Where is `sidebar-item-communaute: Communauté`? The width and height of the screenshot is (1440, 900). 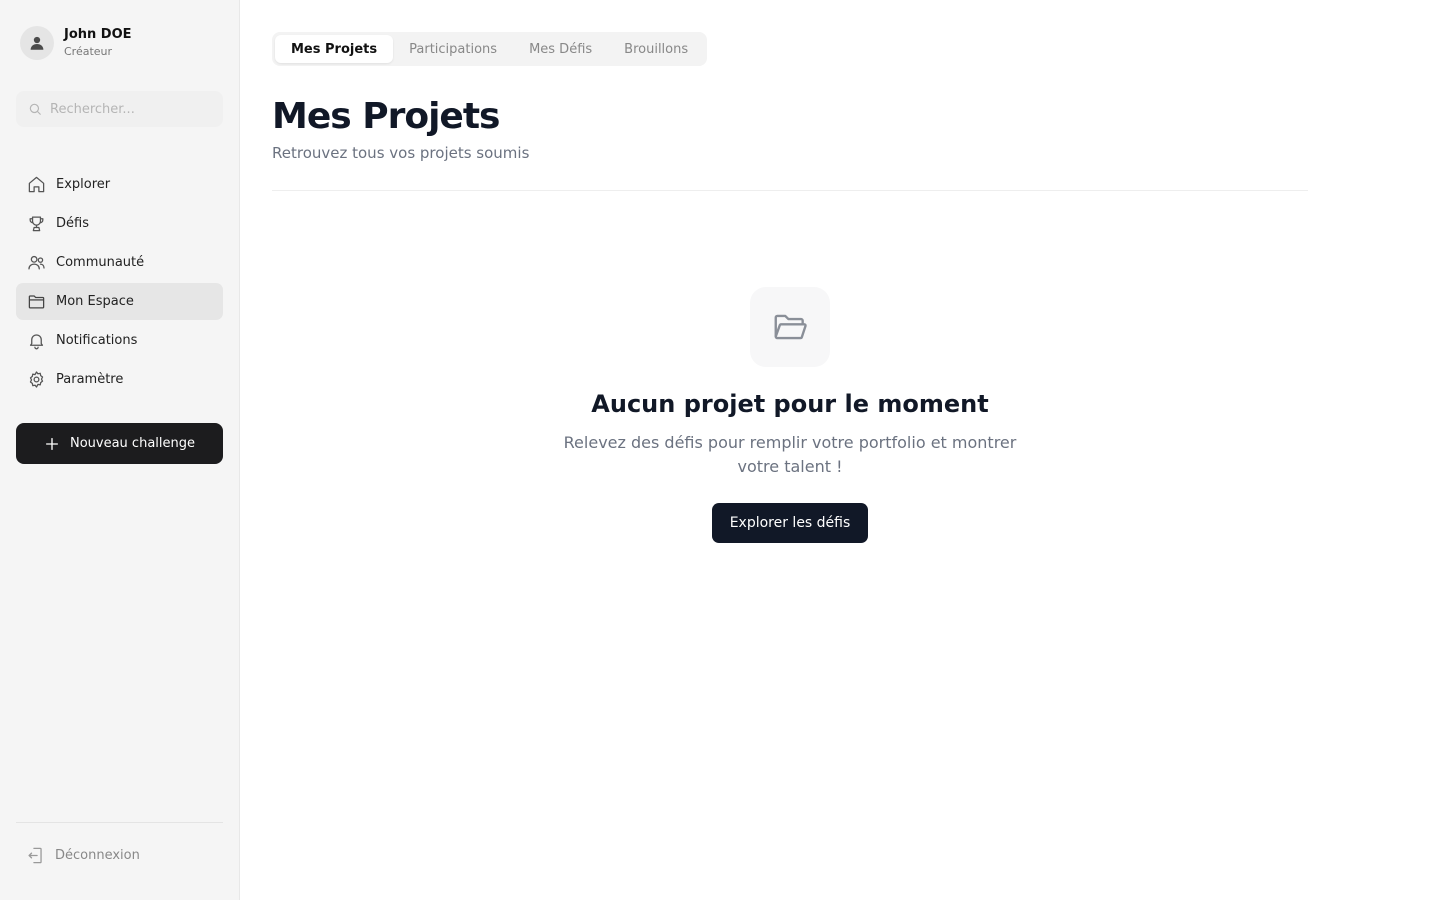
sidebar-item-communaute: Communauté is located at coordinates (119, 262).